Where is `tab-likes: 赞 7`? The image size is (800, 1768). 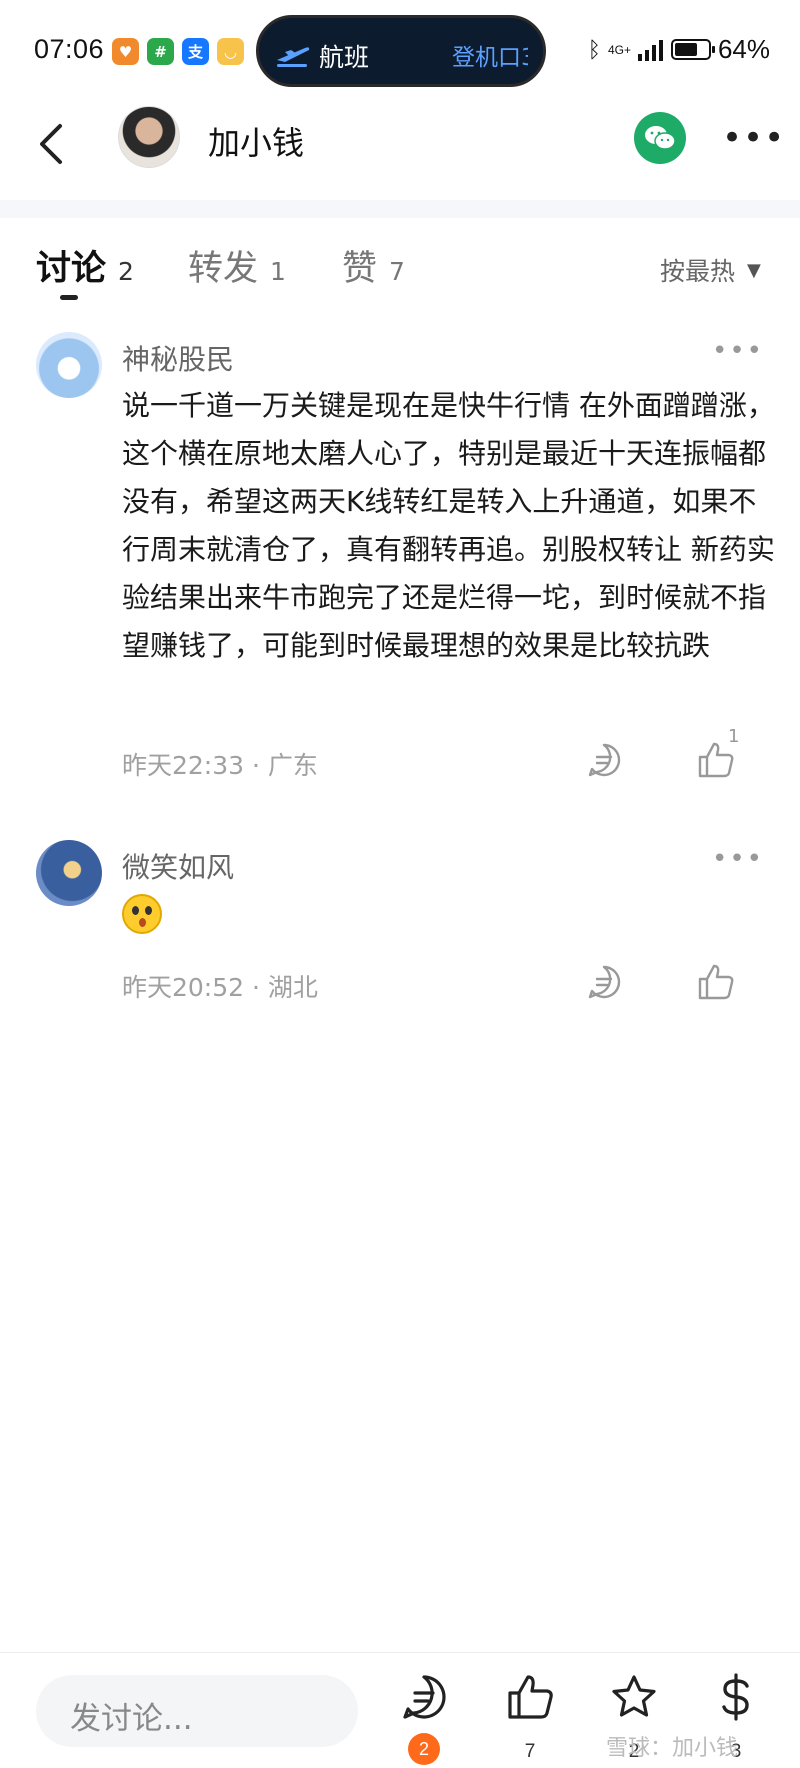
tab-likes: 赞 7 is located at coordinates (373, 265).